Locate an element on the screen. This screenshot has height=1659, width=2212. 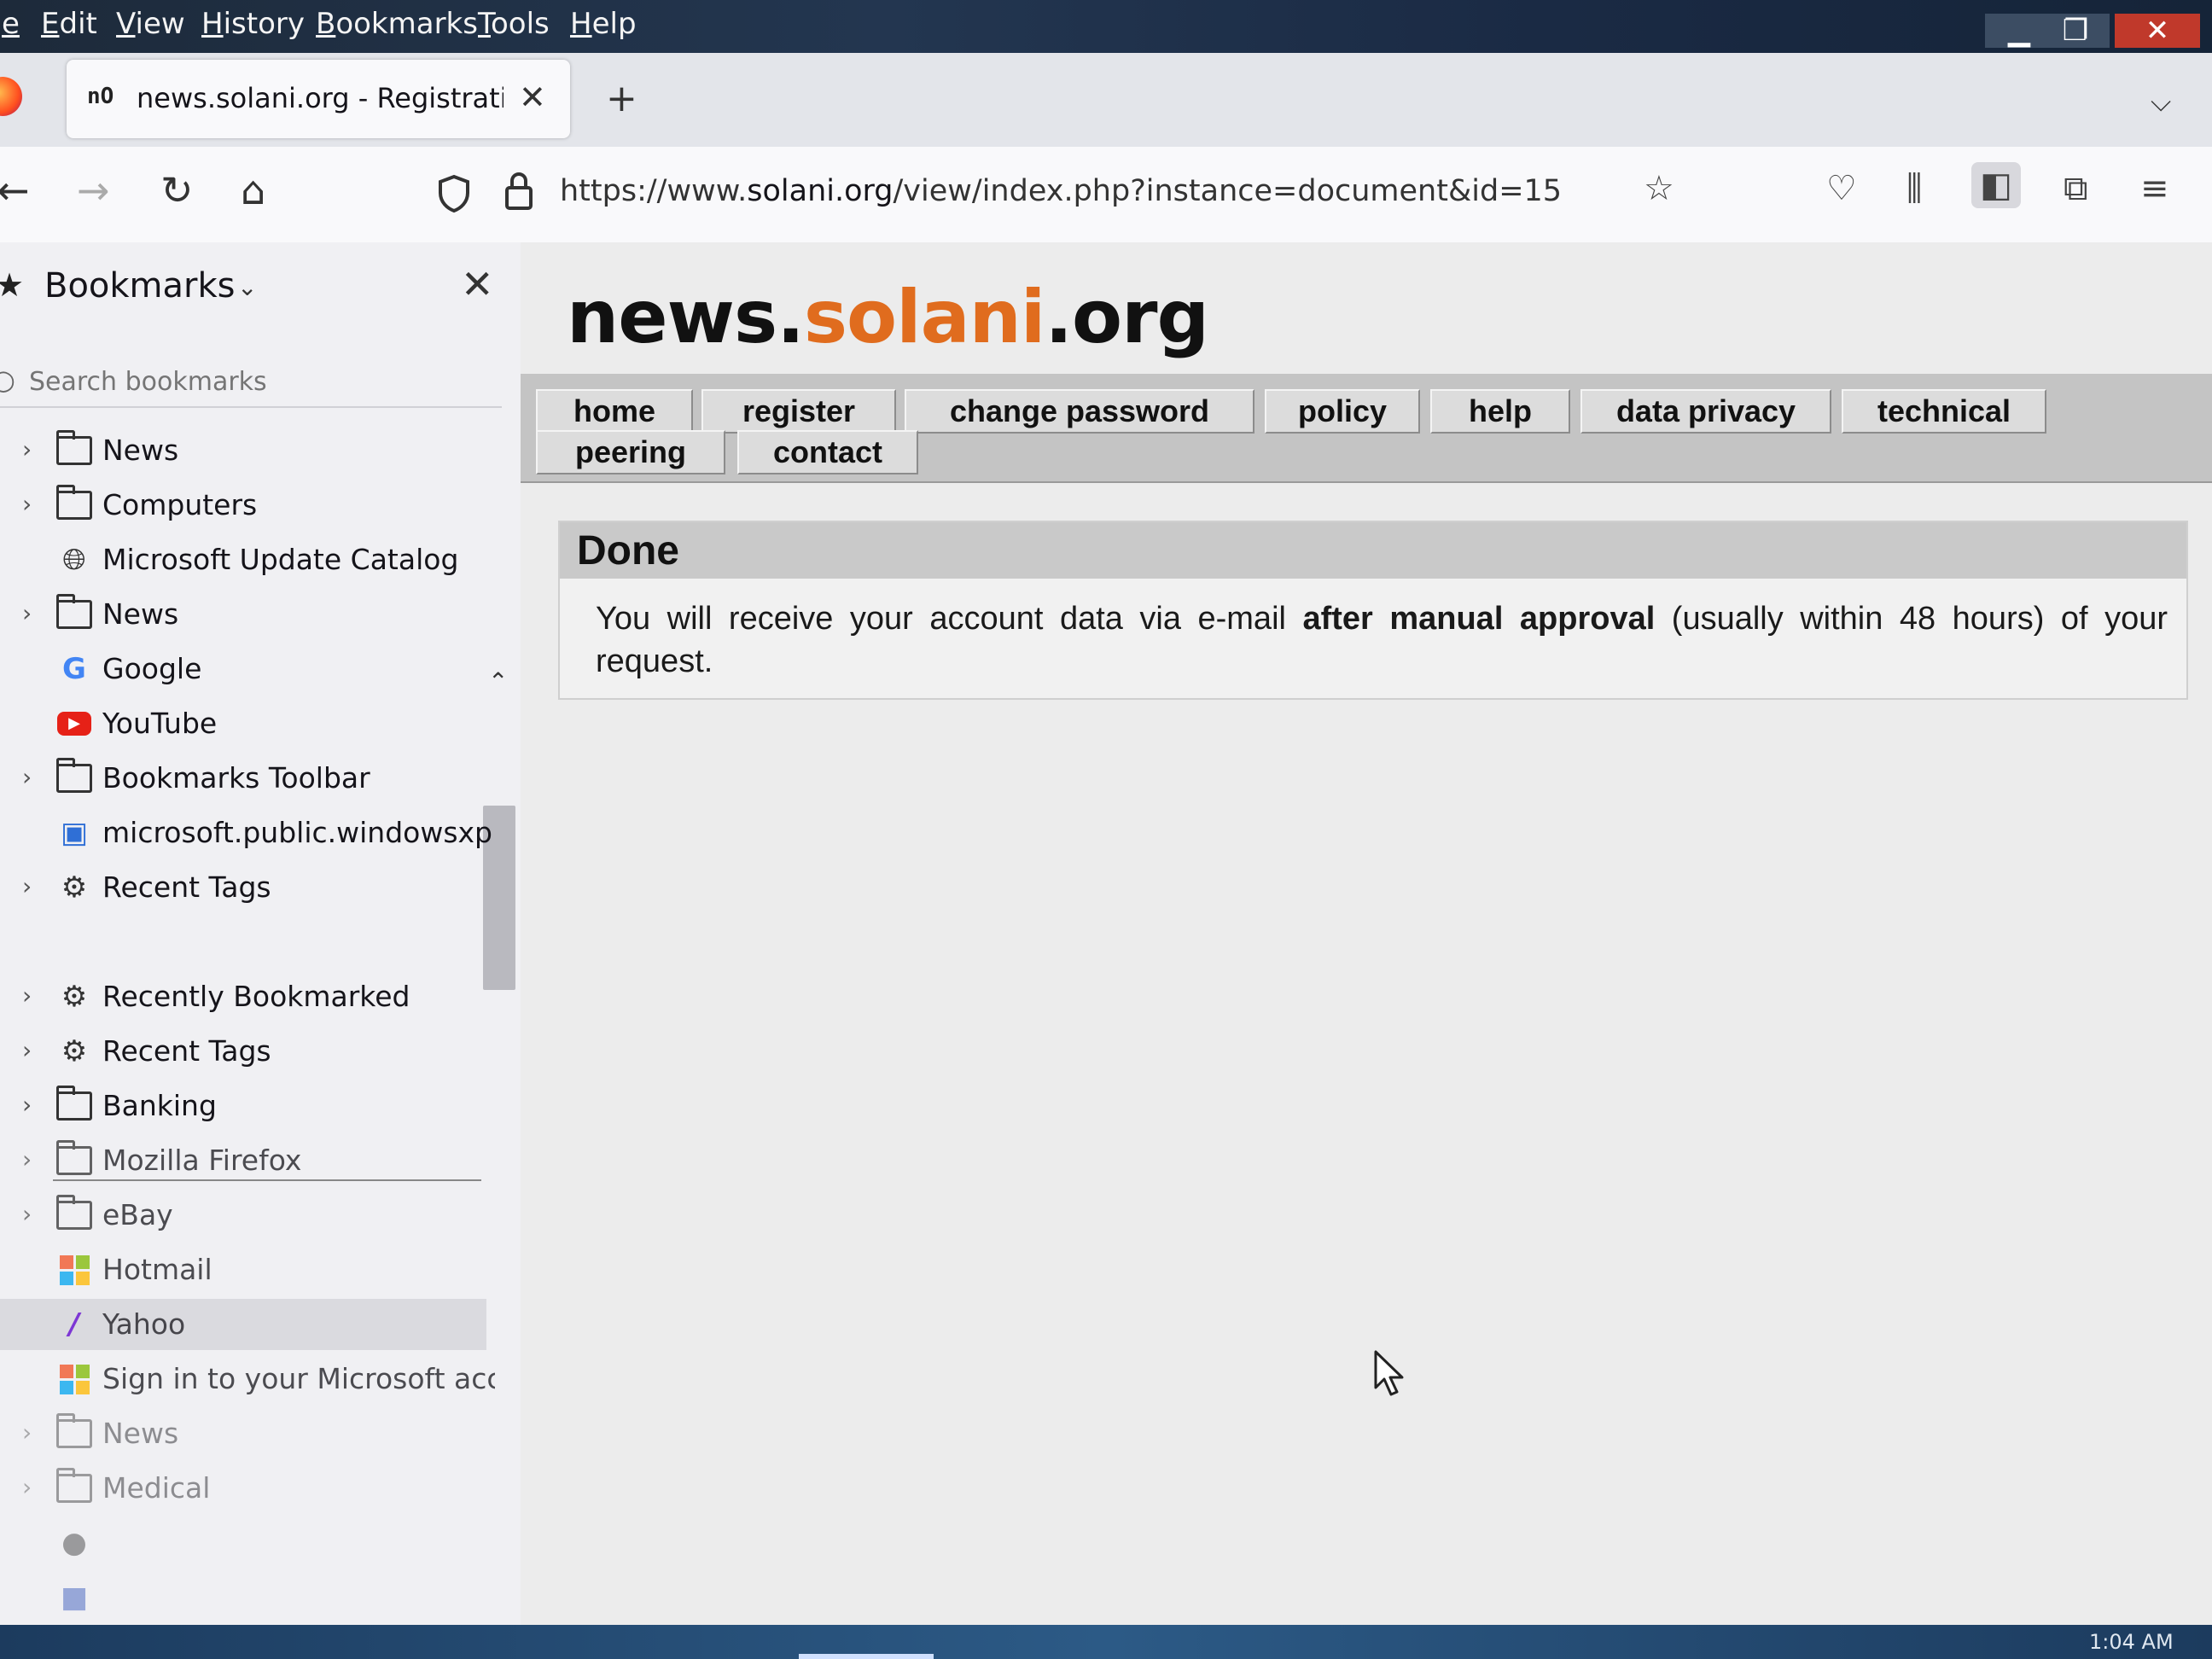
menu-history: History is located at coordinates (253, 24).